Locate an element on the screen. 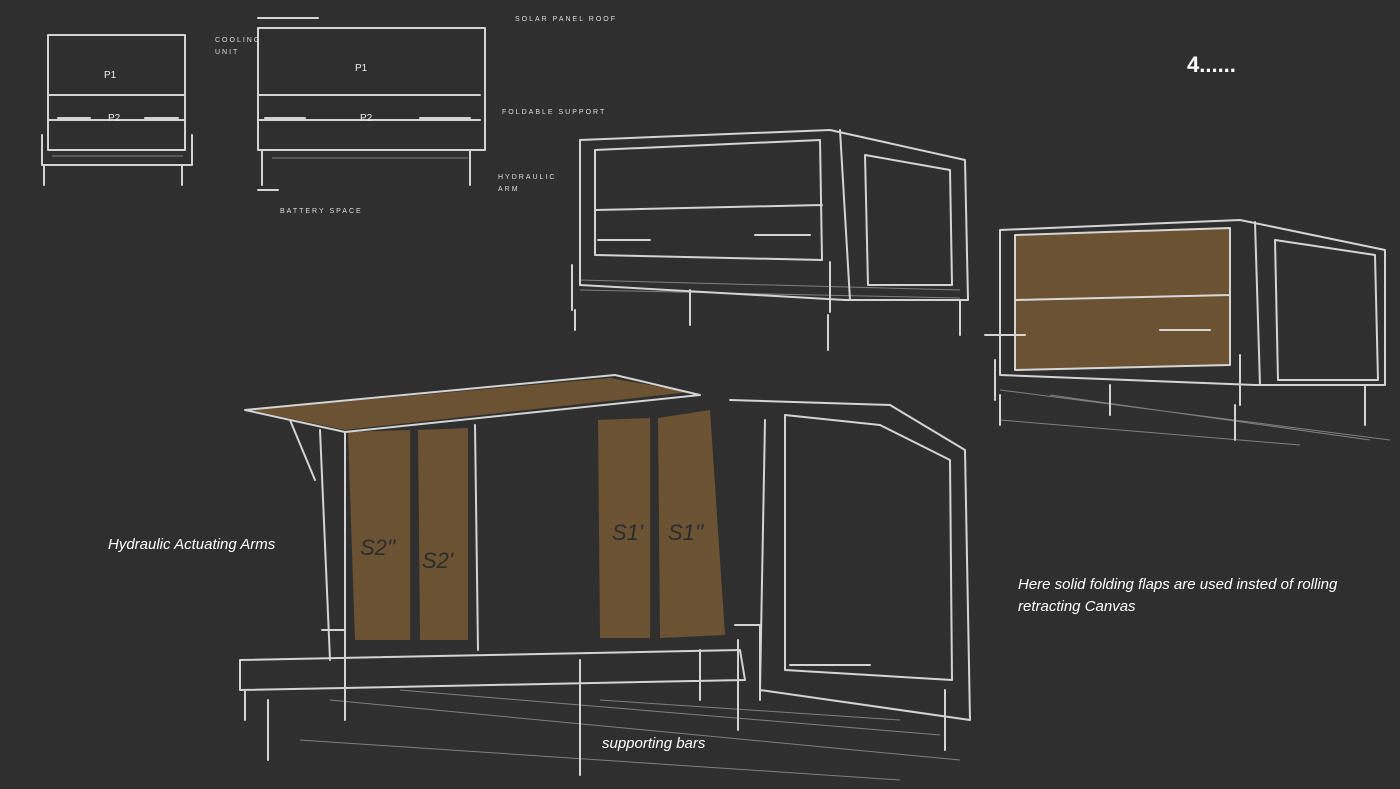  side-elevation-sketch is located at coordinates (117, 110).